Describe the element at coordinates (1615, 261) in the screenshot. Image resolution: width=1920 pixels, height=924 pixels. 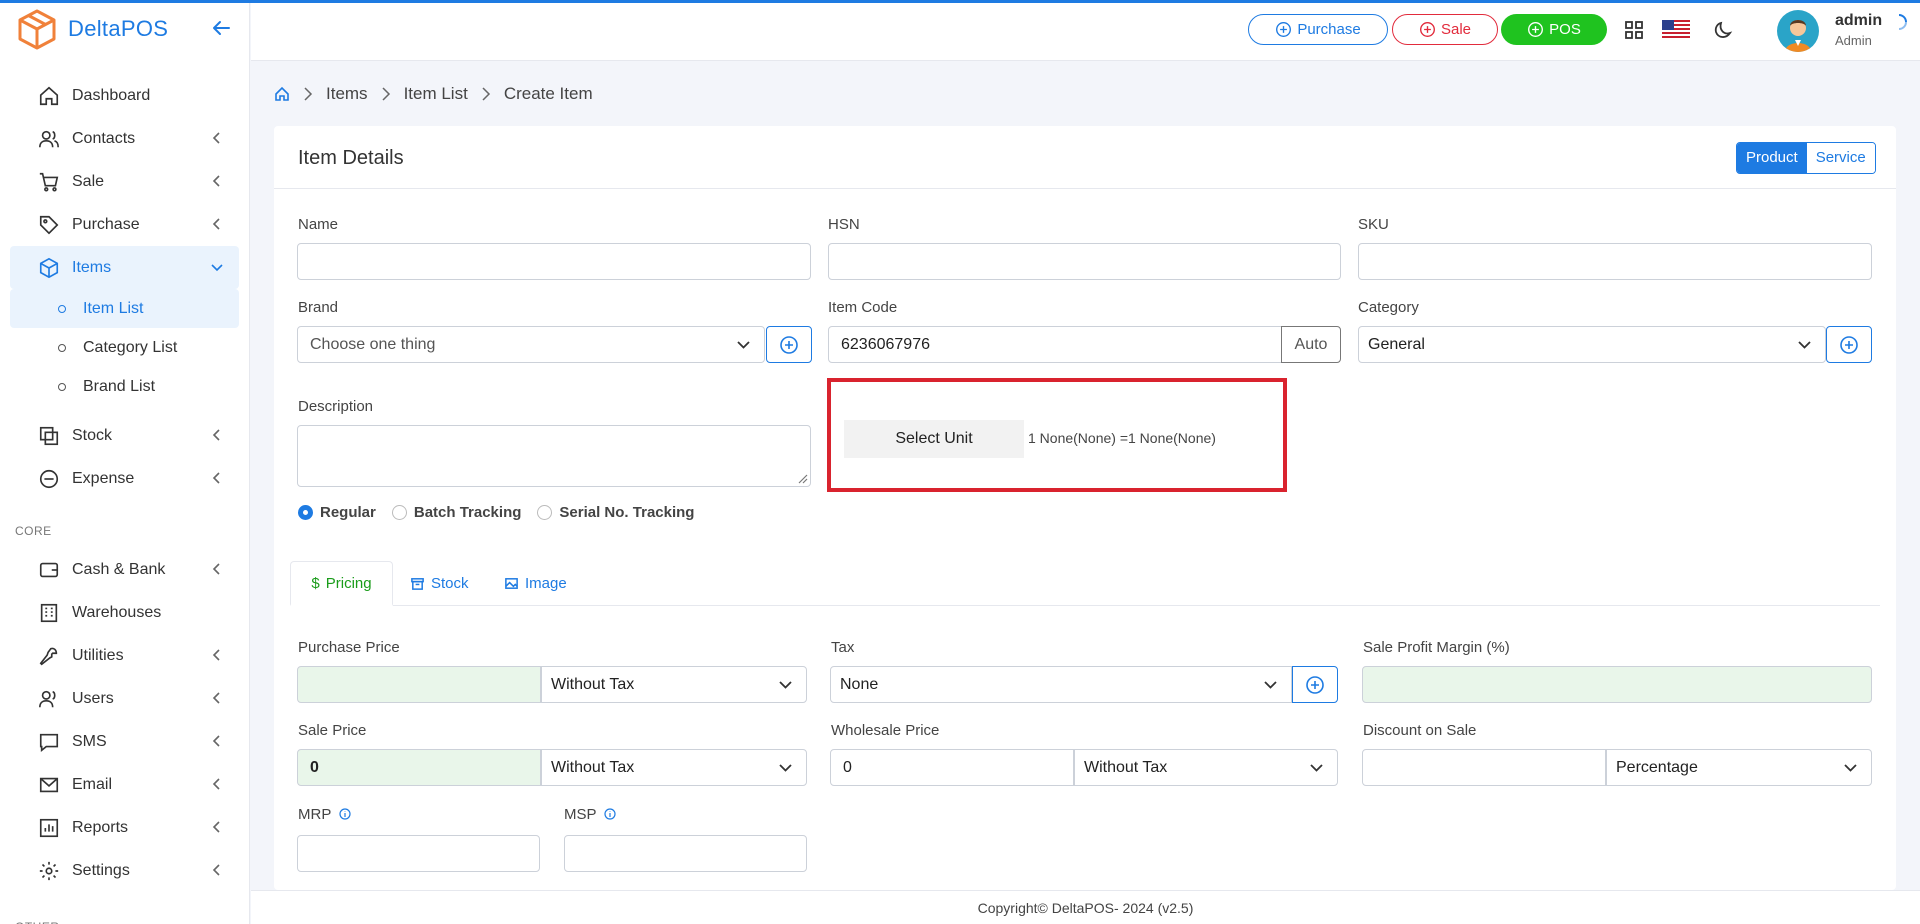
I see `sku-input` at that location.